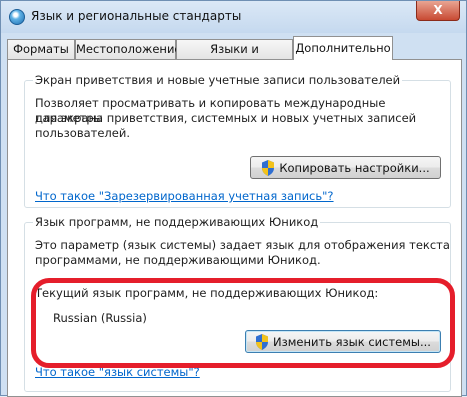 Image resolution: width=467 pixels, height=397 pixels. I want to click on tab-formats: Форматы, so click(41, 49).